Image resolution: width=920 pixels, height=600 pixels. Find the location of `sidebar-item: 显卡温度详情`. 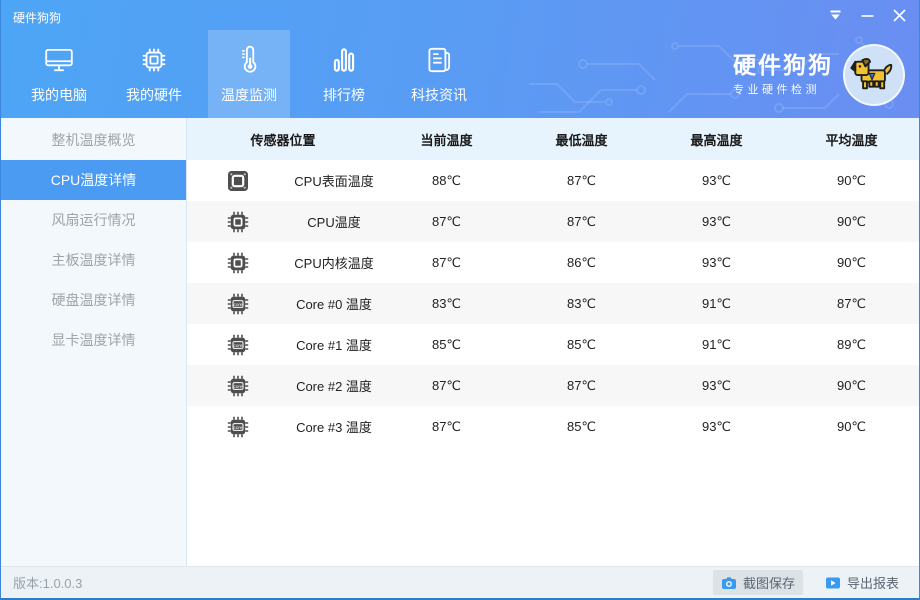

sidebar-item: 显卡温度详情 is located at coordinates (93, 340).